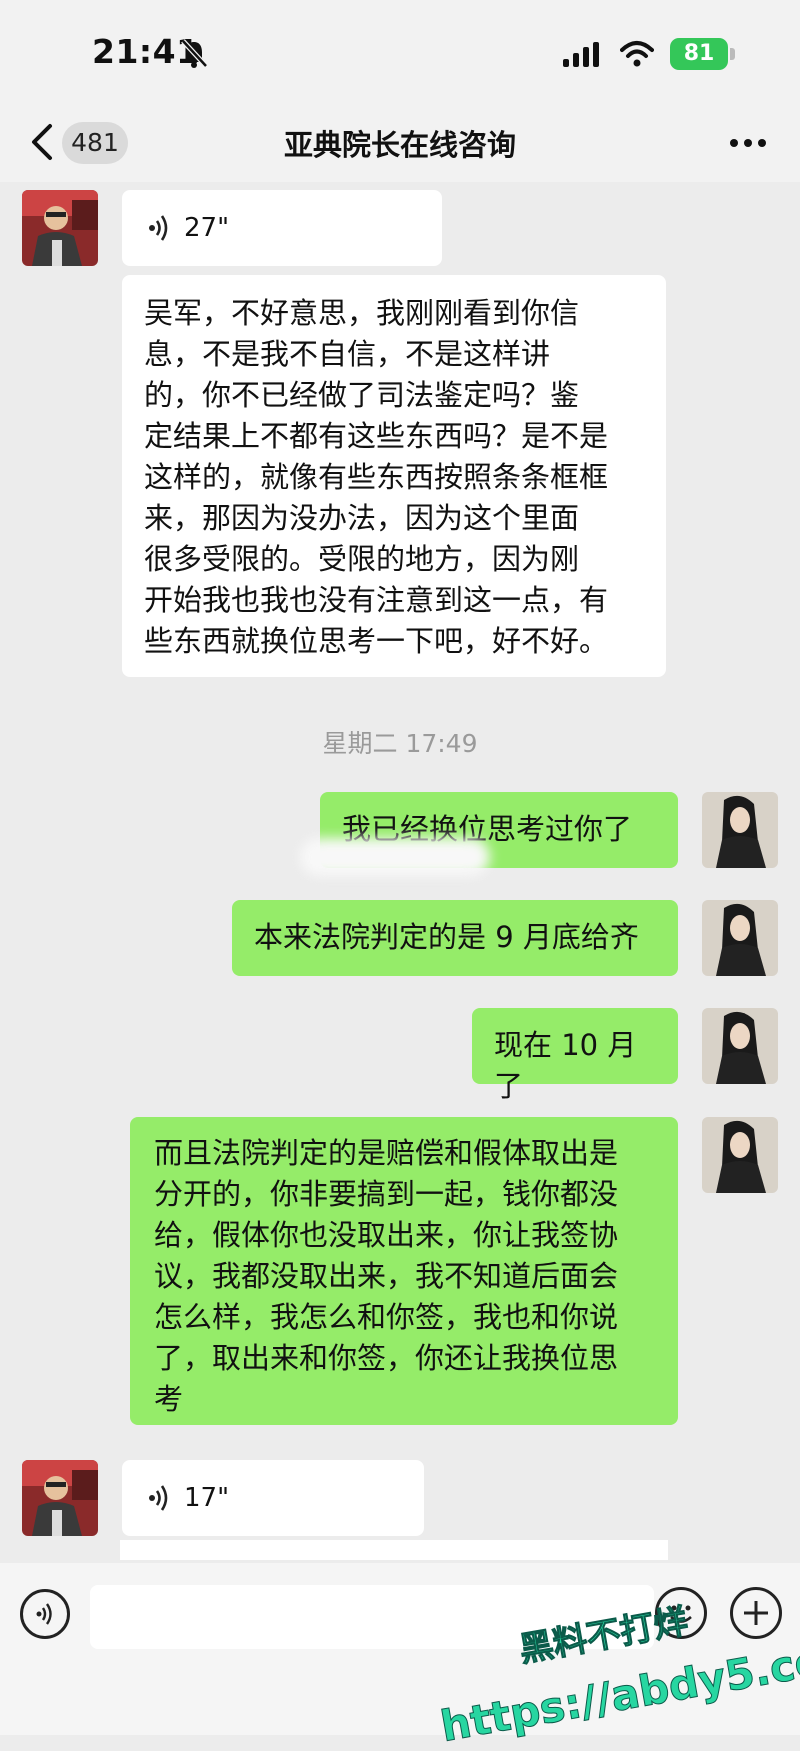  I want to click on message-line: 些东西就换位思考一下吧，好不好。, so click(376, 641).